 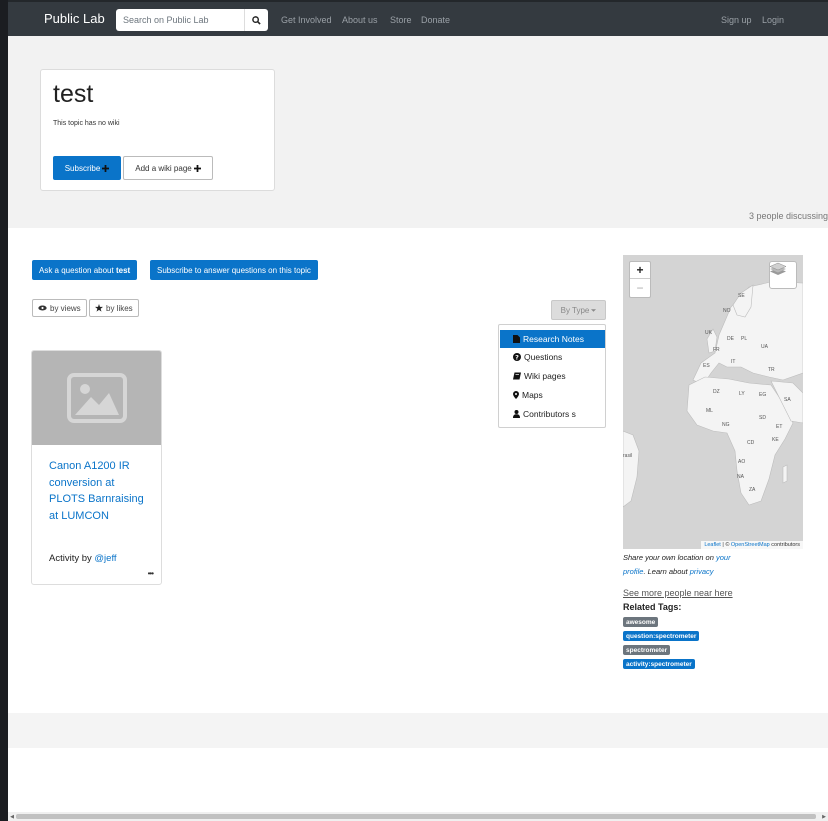 I want to click on map-label: SD, so click(x=762, y=418).